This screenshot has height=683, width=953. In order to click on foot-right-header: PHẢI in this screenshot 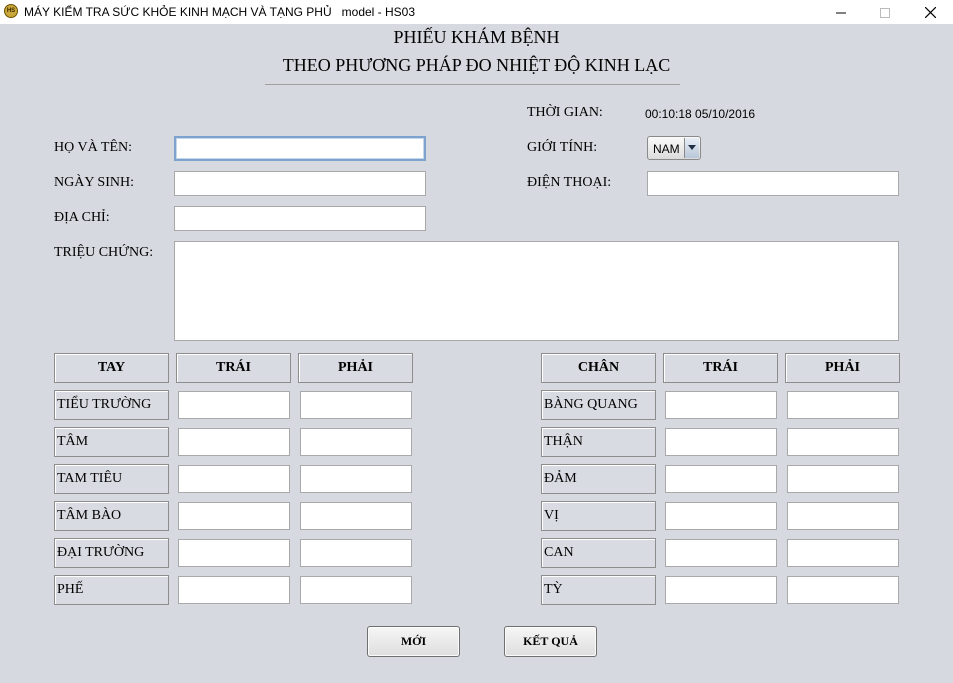, I will do `click(842, 368)`.